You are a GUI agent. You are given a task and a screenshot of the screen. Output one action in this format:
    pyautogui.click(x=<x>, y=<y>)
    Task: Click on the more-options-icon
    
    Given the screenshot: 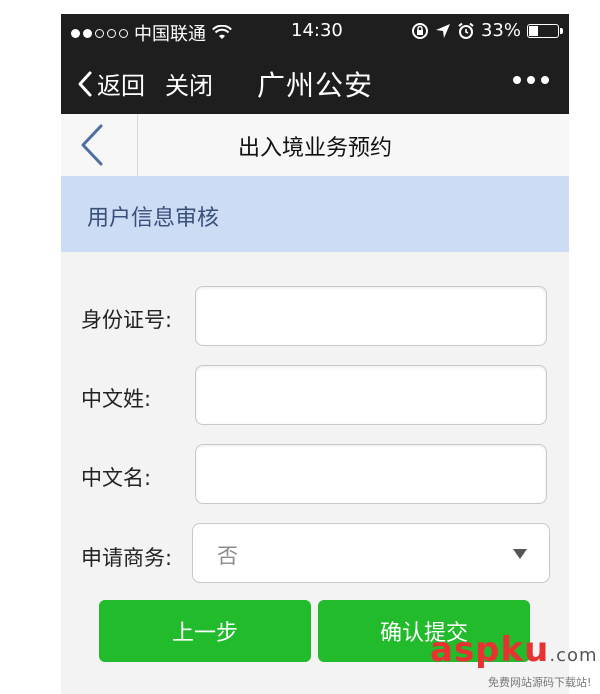 What is the action you would take?
    pyautogui.click(x=531, y=80)
    